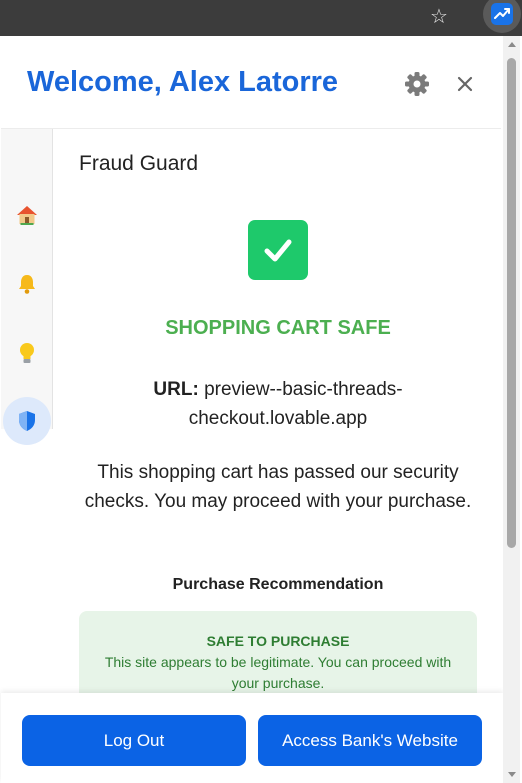 The image size is (522, 783). I want to click on sidebar-item-fraud-guard, so click(27, 421).